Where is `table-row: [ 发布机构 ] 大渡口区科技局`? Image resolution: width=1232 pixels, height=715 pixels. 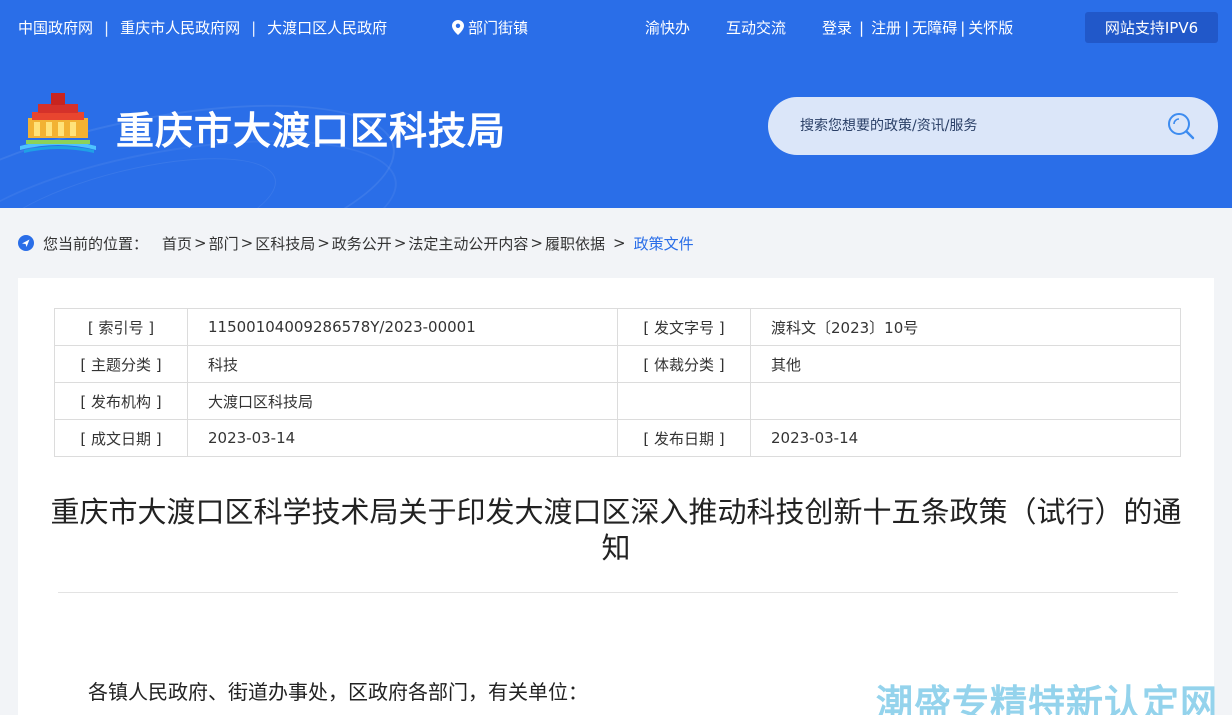
table-row: [ 发布机构 ] 大渡口区科技局 is located at coordinates (617, 401).